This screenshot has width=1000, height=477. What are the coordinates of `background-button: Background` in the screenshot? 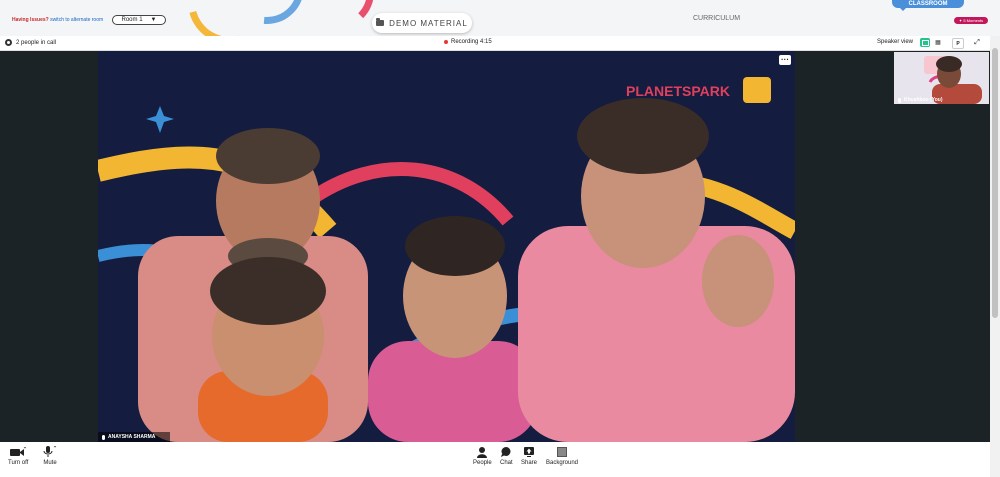 It's located at (562, 456).